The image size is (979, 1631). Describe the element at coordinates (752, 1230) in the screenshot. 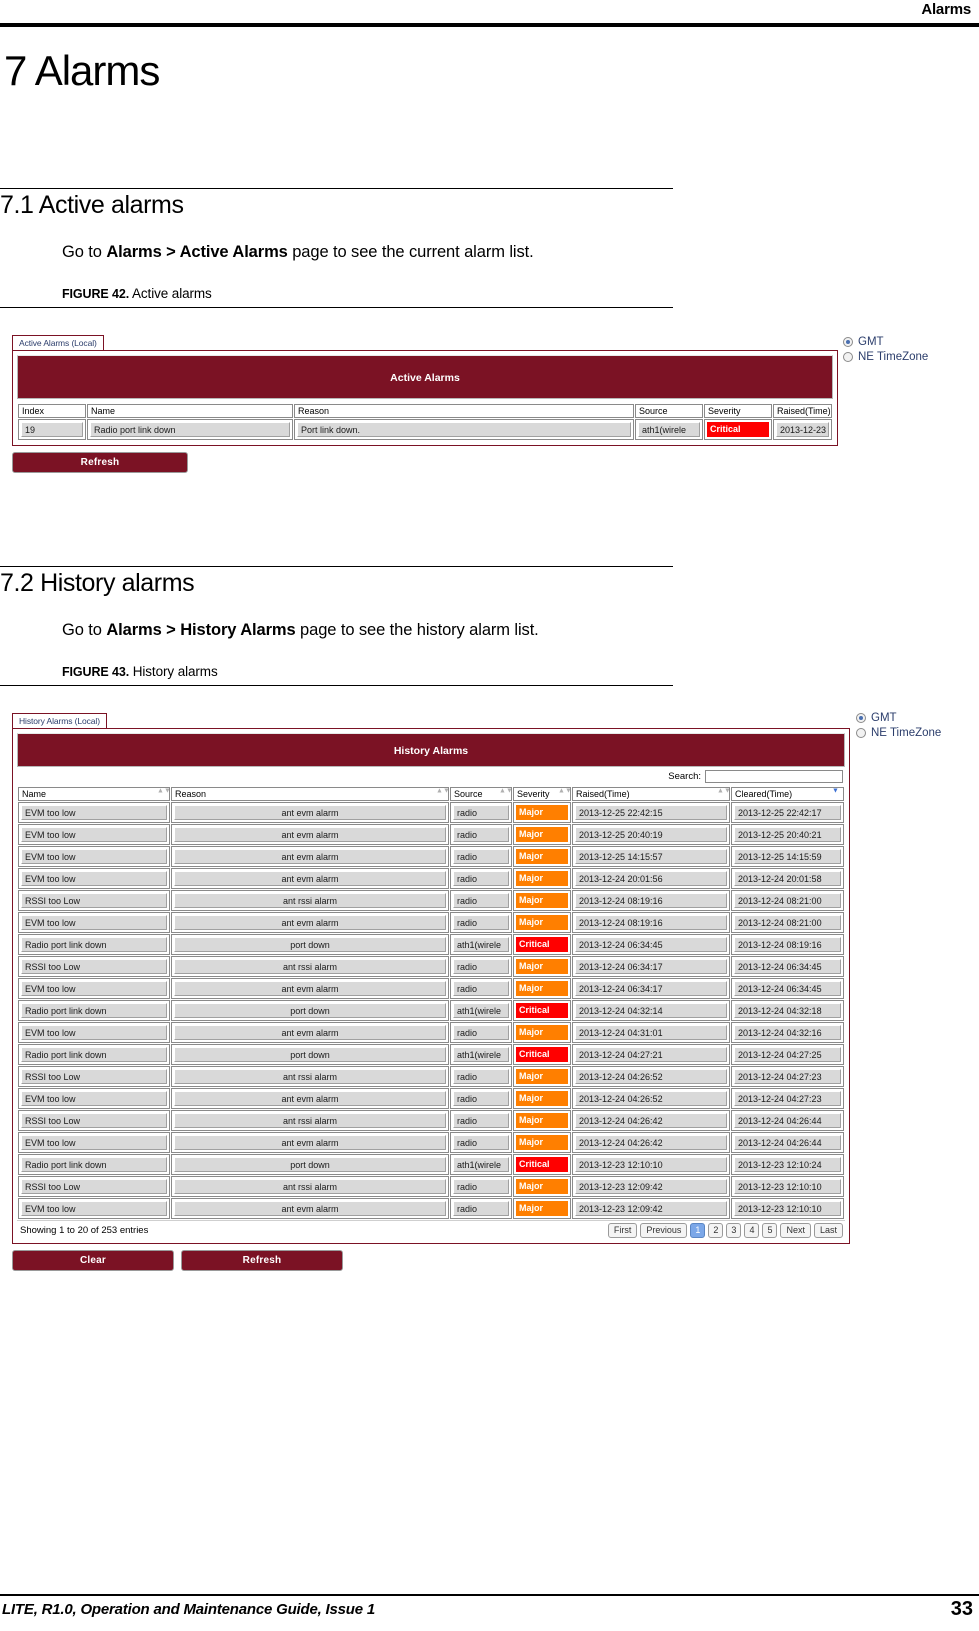

I see `pager-page-4: 4` at that location.